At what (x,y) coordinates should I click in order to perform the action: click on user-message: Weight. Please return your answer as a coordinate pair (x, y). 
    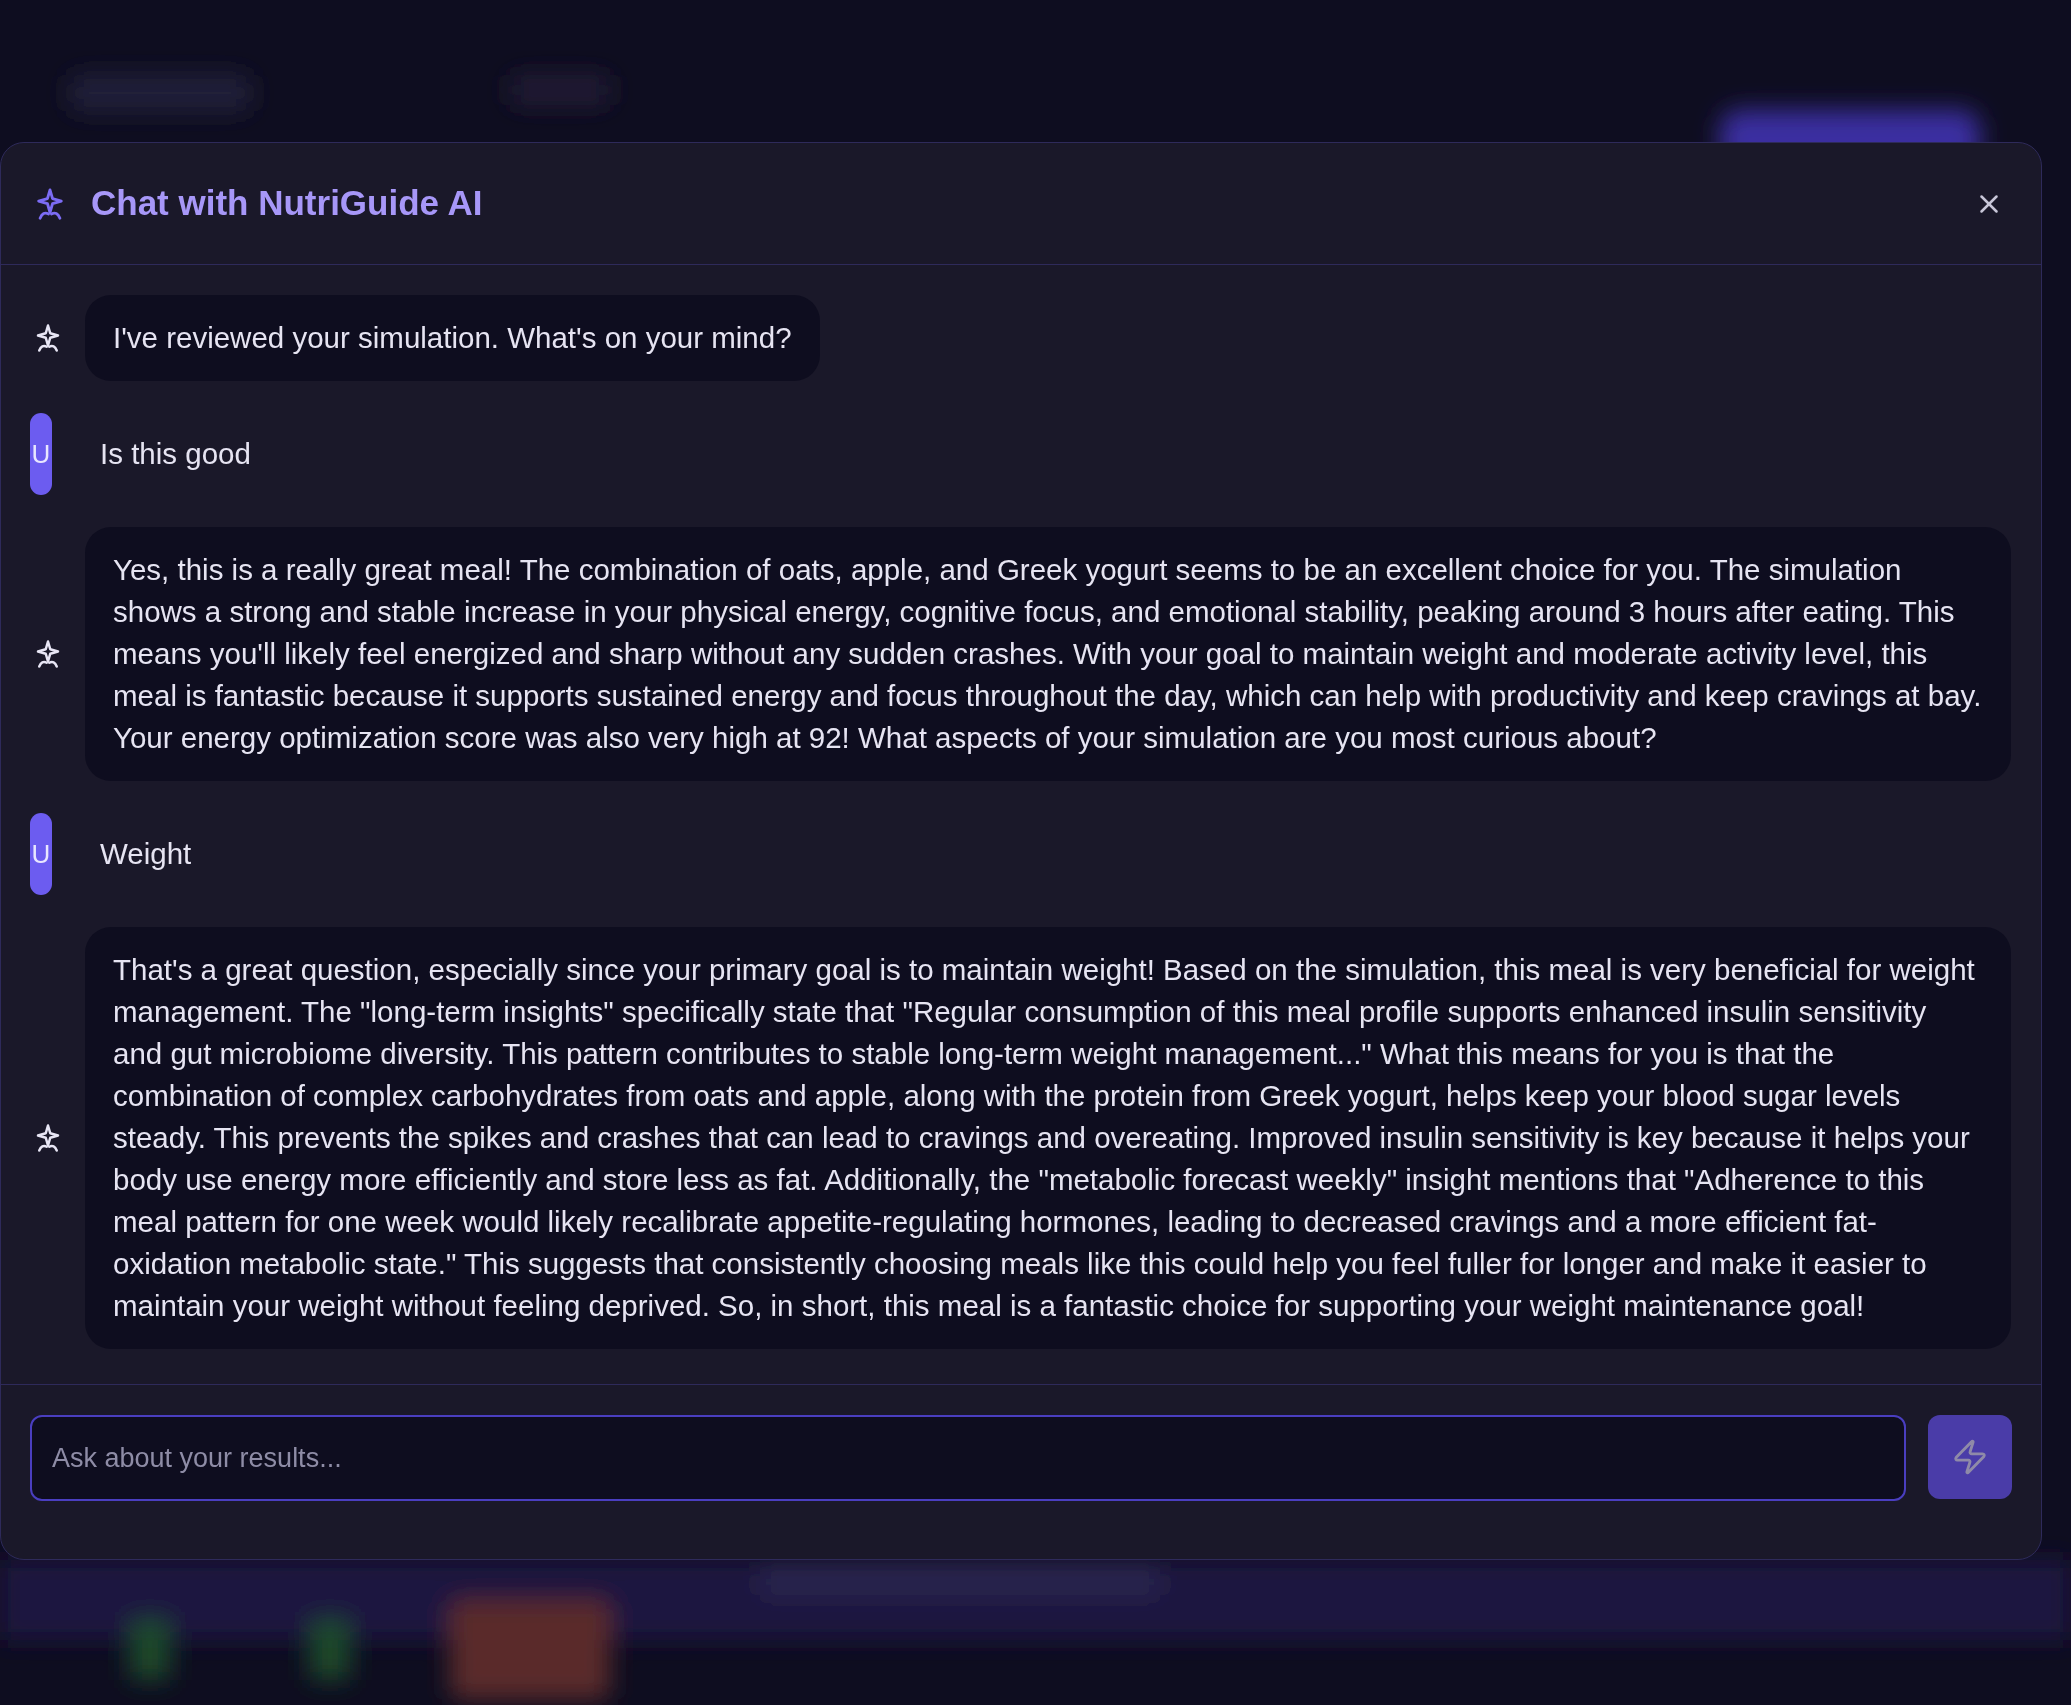
    Looking at the image, I should click on (146, 853).